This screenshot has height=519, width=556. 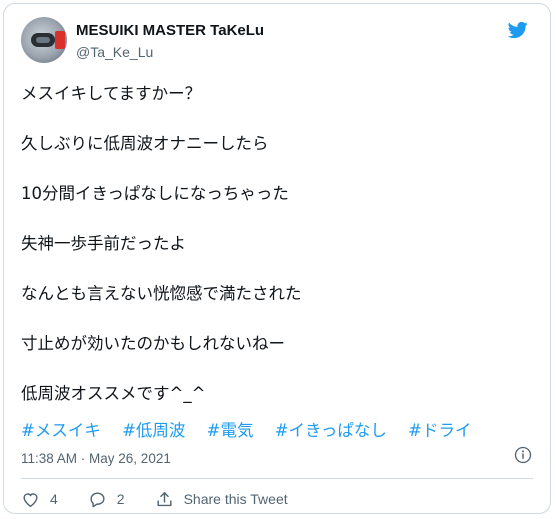 I want to click on twitter-bird-icon, so click(x=518, y=30).